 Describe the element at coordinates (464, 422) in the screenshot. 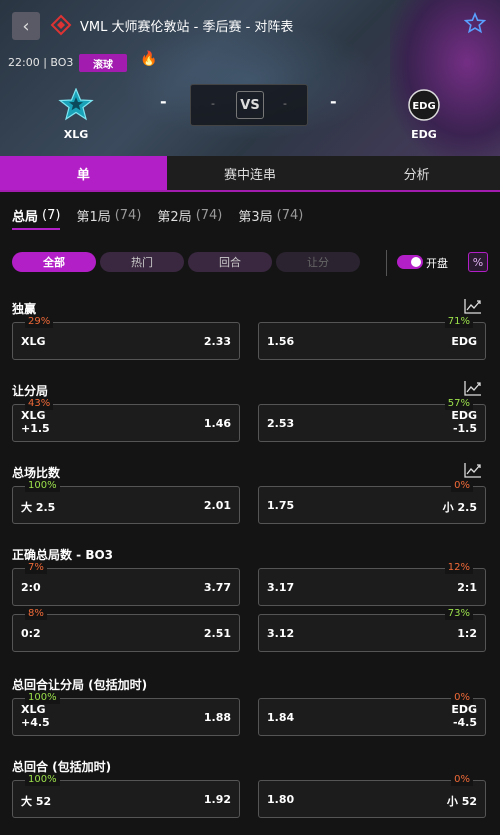

I see `selection-label: EDG -1.5` at that location.